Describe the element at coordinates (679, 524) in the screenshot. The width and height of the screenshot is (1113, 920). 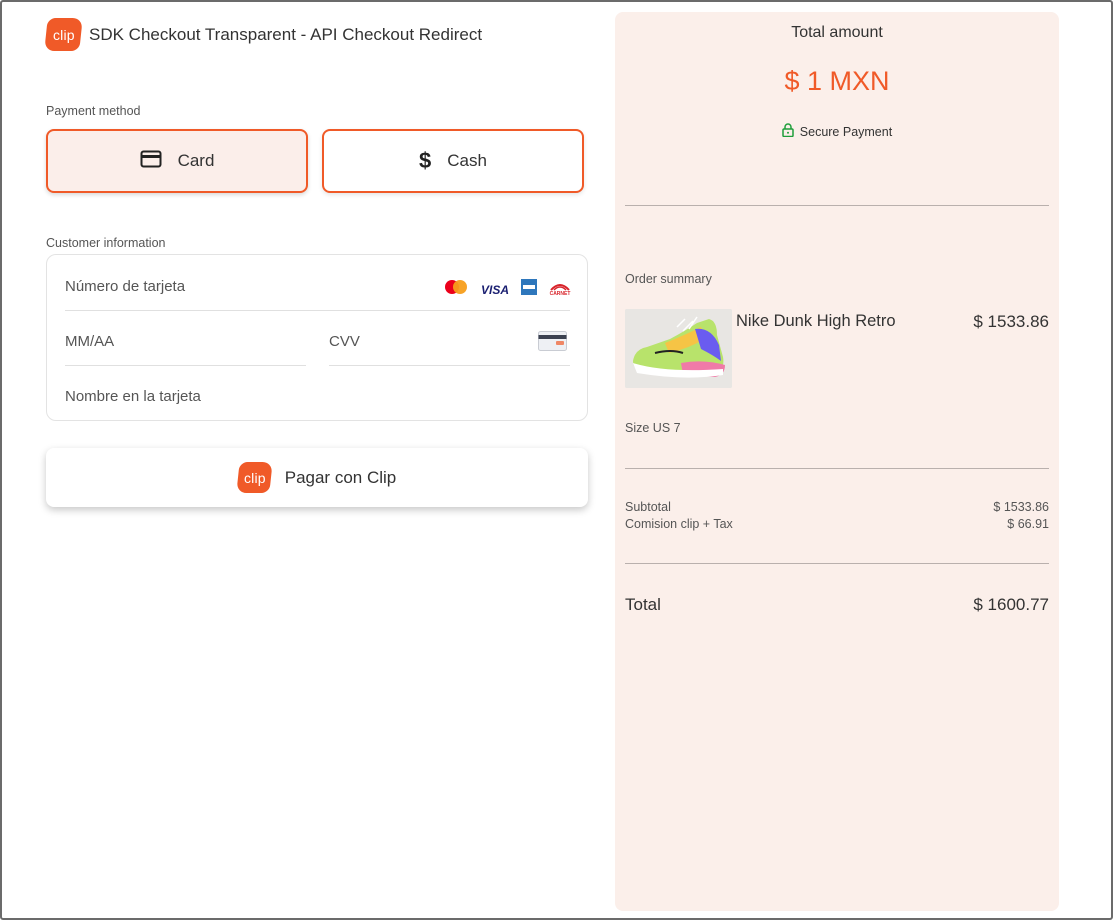
I see `fee-label: Comision clip + Tax` at that location.